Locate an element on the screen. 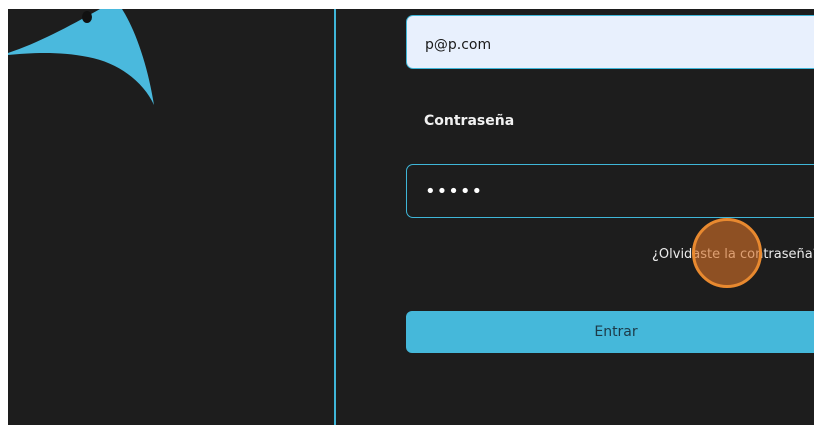  bird-logo-icon is located at coordinates (81, 57).